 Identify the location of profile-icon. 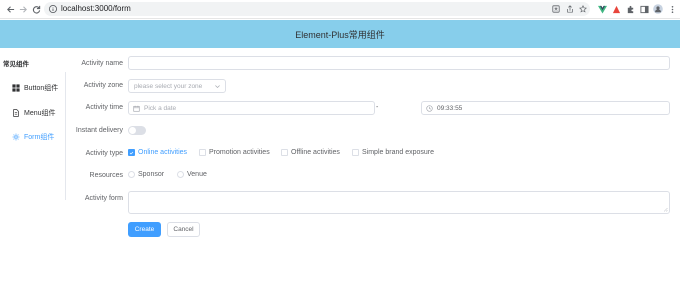
(658, 9).